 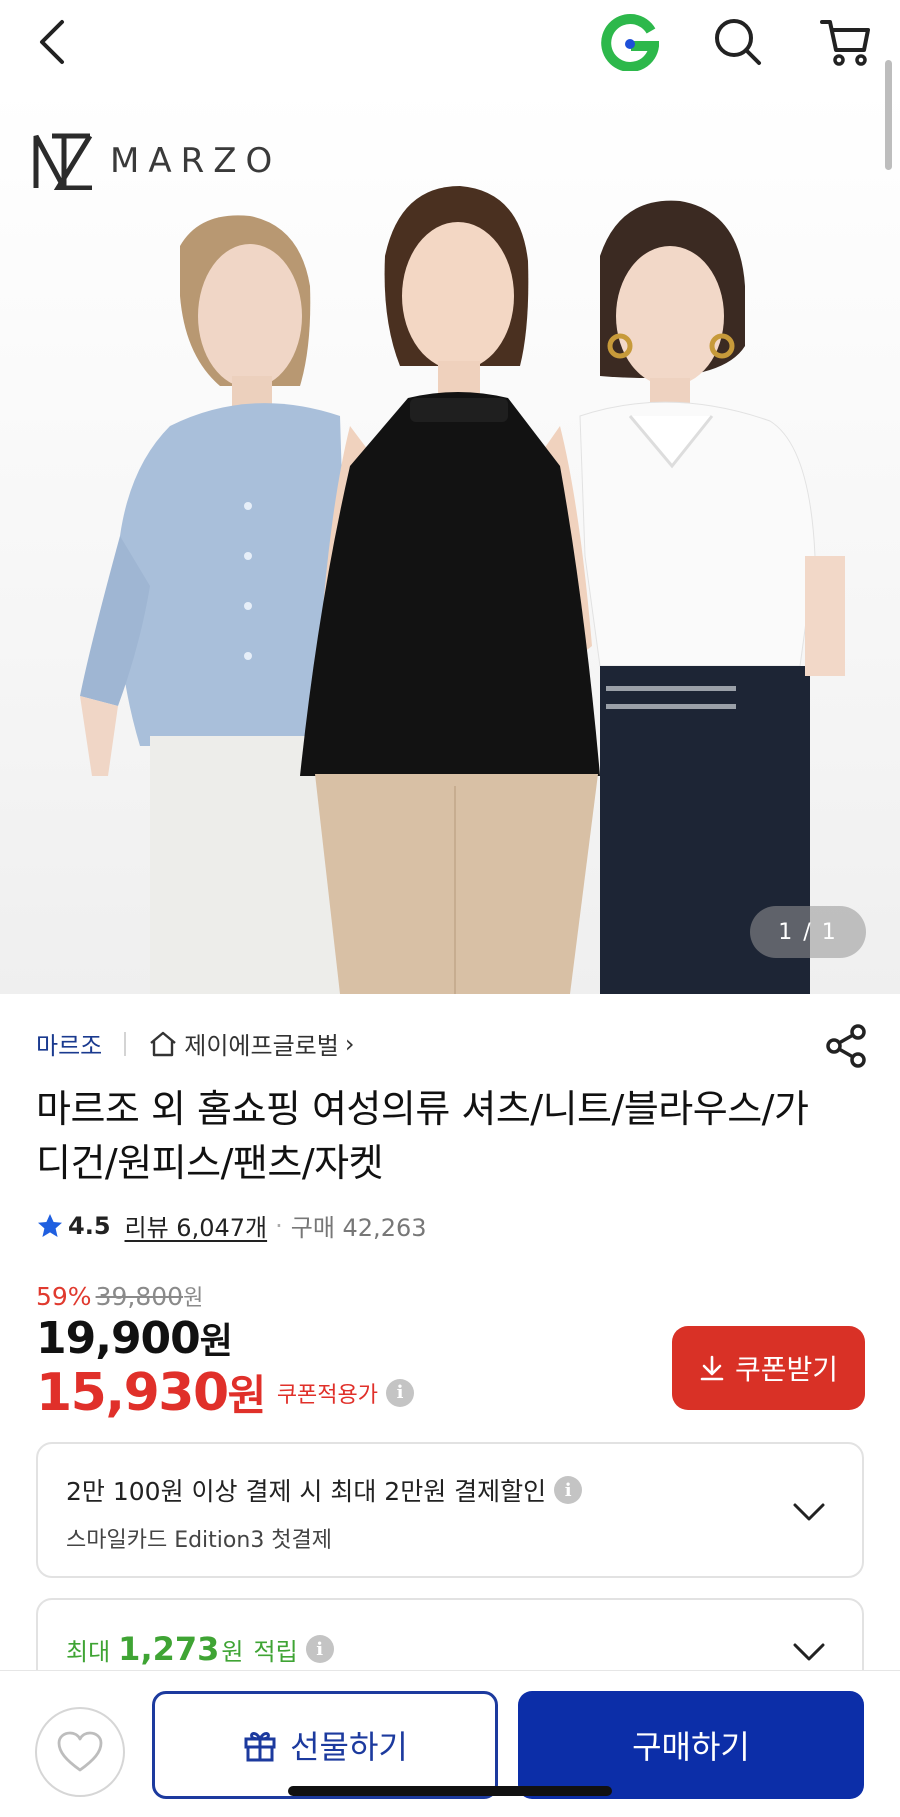 I want to click on coupon-price-row: 15,930원 쿠폰적용가 i, so click(x=225, y=1392).